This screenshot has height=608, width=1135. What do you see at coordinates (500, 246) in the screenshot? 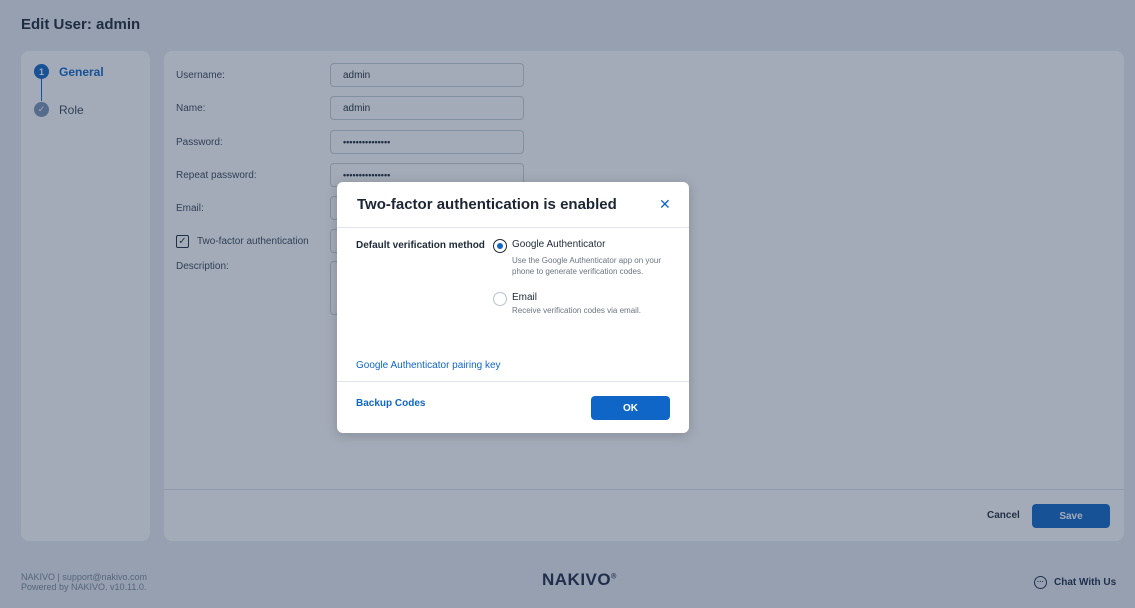
I see `radio-selected-icon` at bounding box center [500, 246].